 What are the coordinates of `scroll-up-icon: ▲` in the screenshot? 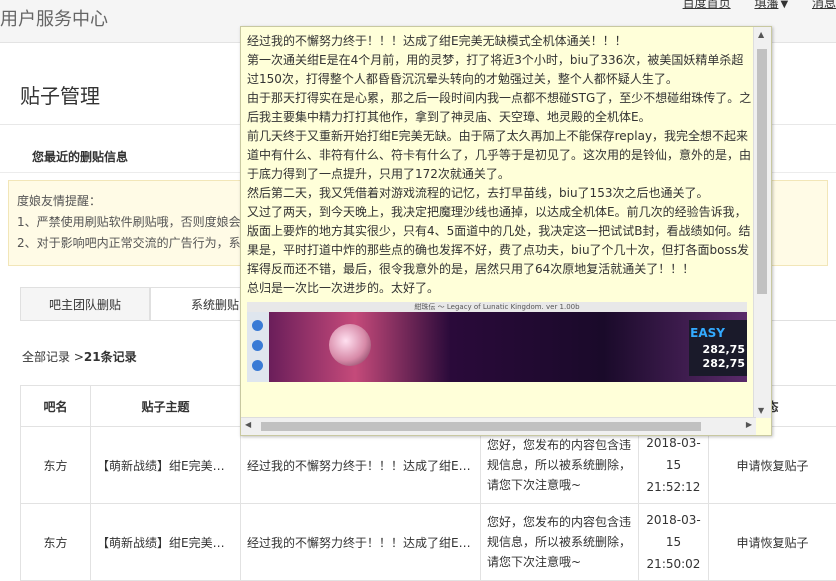 It's located at (761, 34).